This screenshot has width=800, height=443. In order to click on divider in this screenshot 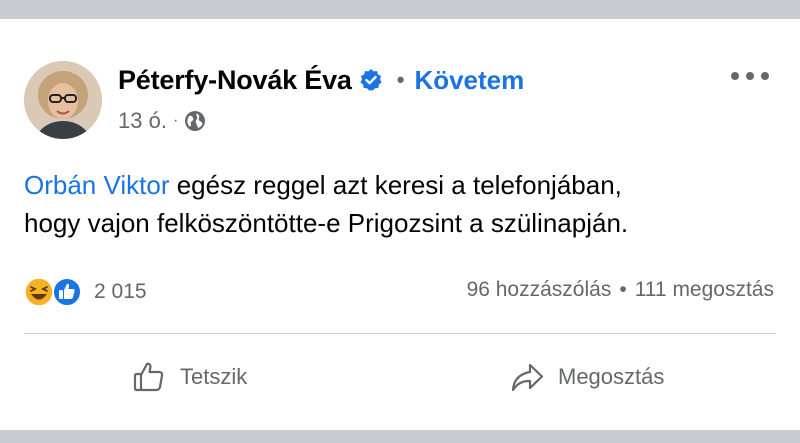, I will do `click(400, 333)`.